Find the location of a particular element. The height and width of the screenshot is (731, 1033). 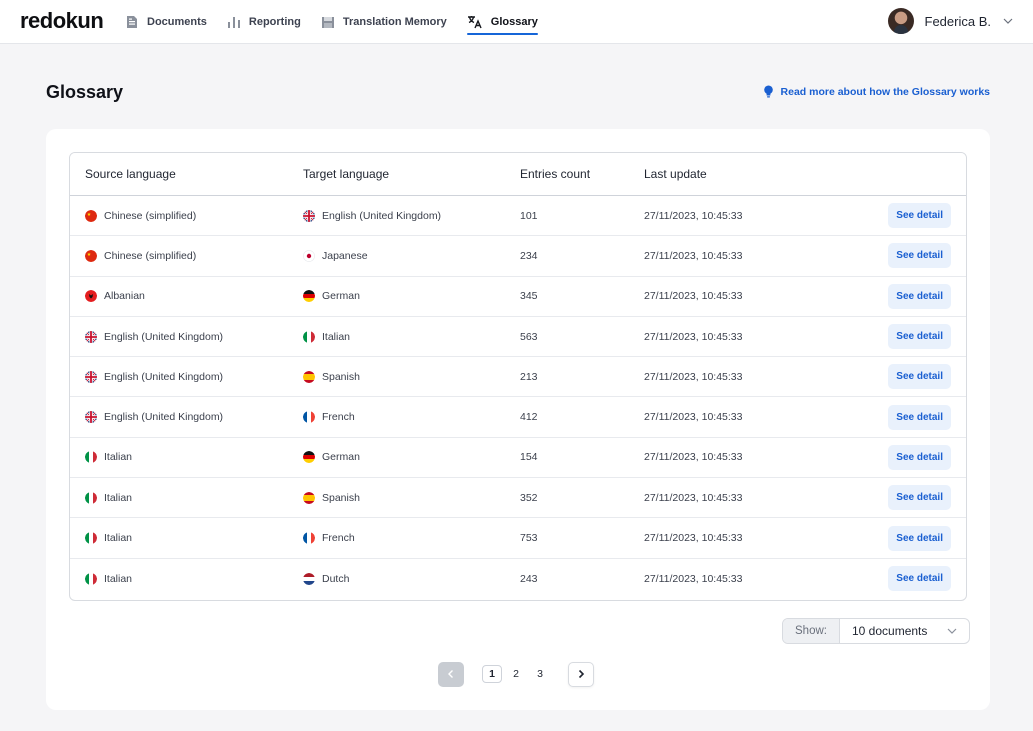

nav-translation-memory: Translation Memory is located at coordinates (384, 22).